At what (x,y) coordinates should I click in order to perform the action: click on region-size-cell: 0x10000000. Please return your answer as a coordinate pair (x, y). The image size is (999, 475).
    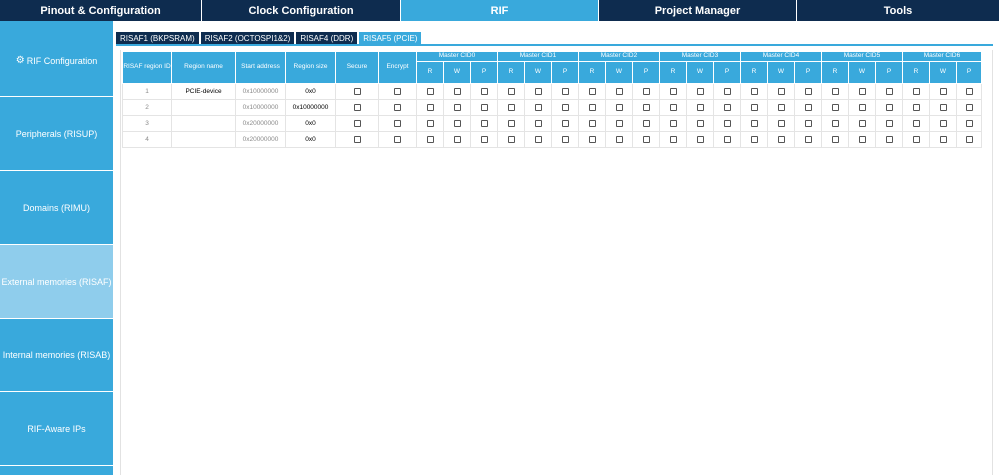
    Looking at the image, I should click on (310, 107).